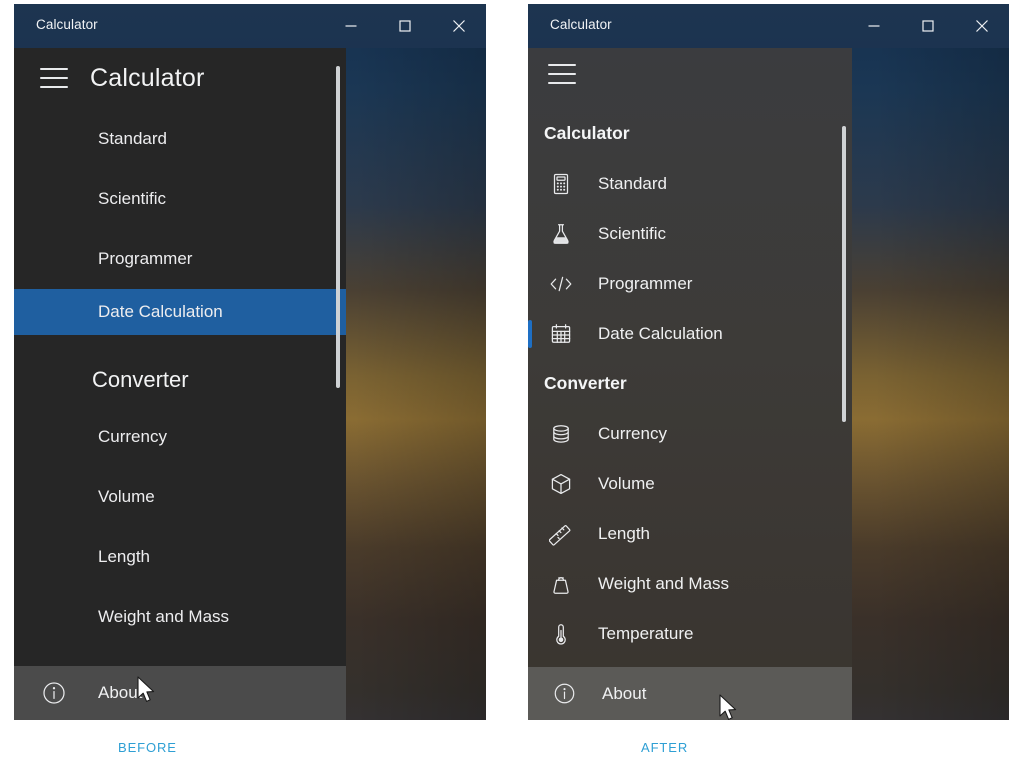 The width and height of the screenshot is (1023, 766). What do you see at coordinates (690, 74) in the screenshot?
I see `after-nav-header` at bounding box center [690, 74].